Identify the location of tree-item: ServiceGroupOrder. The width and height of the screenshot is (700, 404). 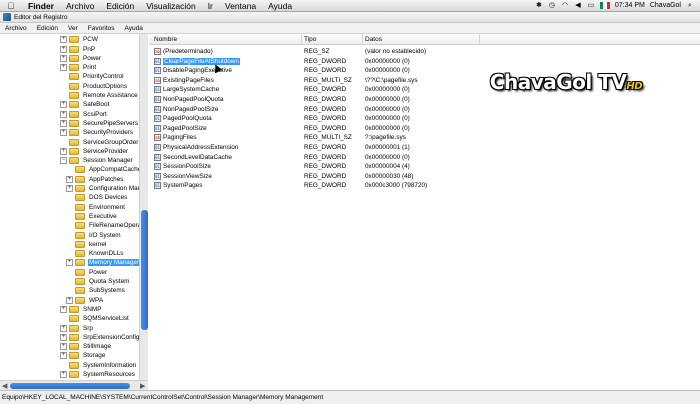
(99, 142).